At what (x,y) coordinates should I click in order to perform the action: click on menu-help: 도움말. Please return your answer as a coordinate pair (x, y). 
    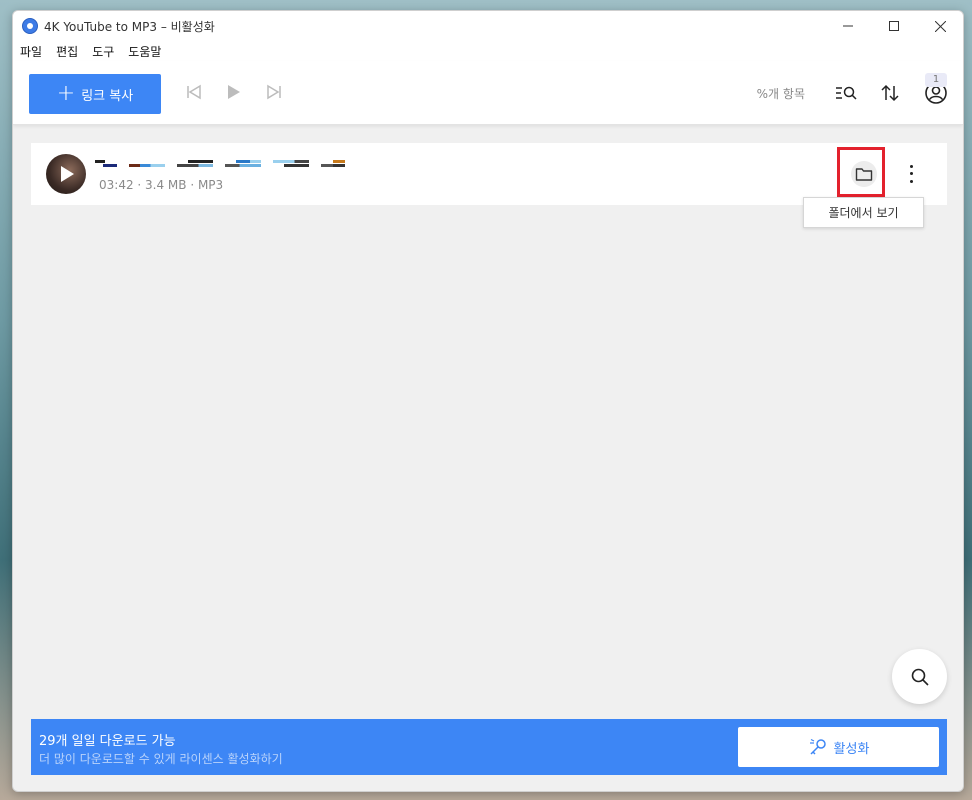
    Looking at the image, I should click on (144, 51).